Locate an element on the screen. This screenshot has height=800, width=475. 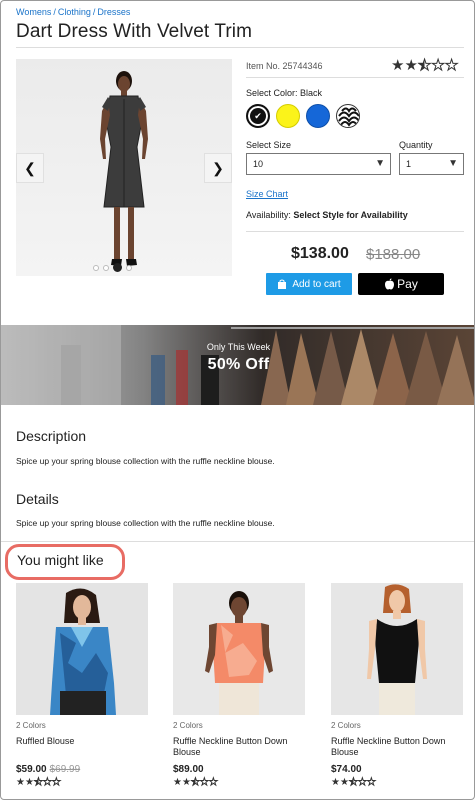
select-size-label: Select Size is located at coordinates (269, 145).